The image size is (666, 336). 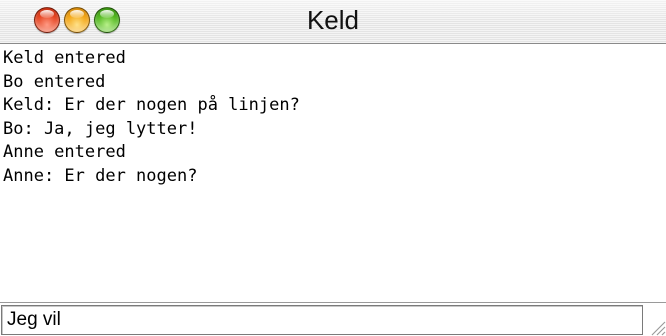 What do you see at coordinates (100, 175) in the screenshot?
I see `transcript-line: Anne: Er der nogen?` at bounding box center [100, 175].